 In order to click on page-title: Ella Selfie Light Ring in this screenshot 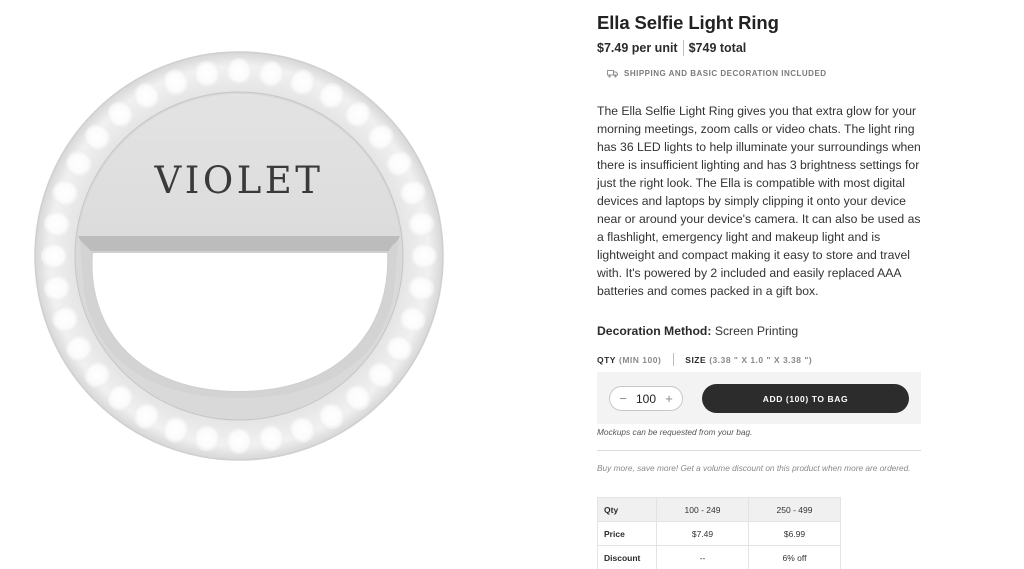, I will do `click(688, 22)`.